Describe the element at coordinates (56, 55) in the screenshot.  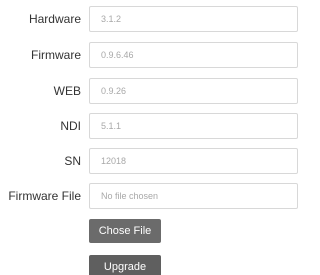
I see `firmware-label: Firmware` at that location.